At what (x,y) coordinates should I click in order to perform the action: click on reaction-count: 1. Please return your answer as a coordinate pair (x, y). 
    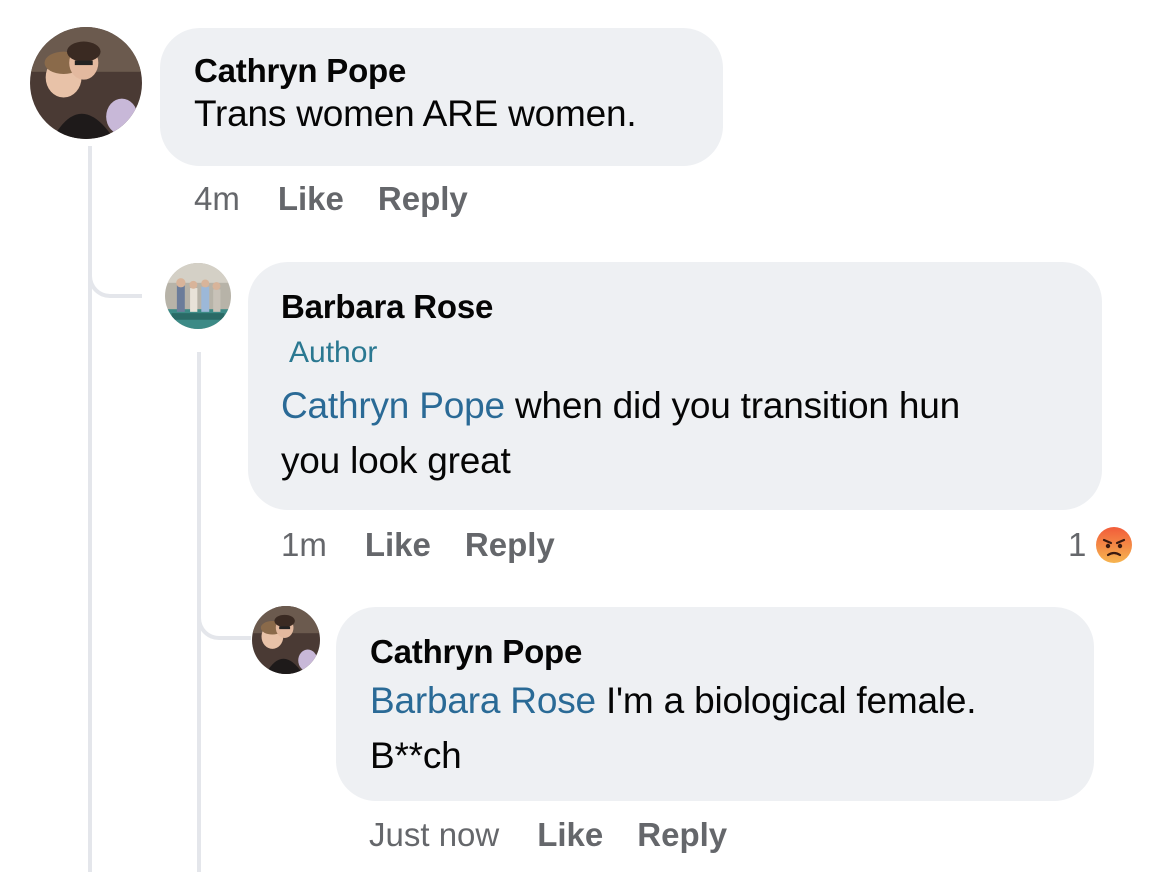
    Looking at the image, I should click on (1077, 544).